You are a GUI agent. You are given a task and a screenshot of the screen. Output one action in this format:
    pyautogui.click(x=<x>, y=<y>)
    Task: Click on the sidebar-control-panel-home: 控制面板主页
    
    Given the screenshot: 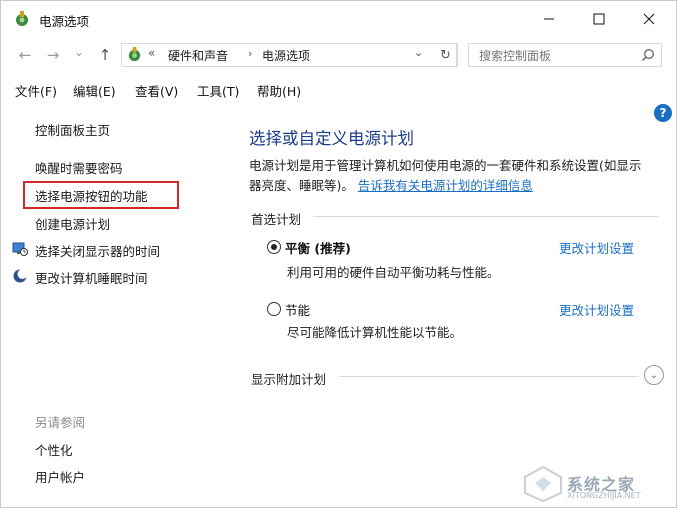 What is the action you would take?
    pyautogui.click(x=72, y=129)
    